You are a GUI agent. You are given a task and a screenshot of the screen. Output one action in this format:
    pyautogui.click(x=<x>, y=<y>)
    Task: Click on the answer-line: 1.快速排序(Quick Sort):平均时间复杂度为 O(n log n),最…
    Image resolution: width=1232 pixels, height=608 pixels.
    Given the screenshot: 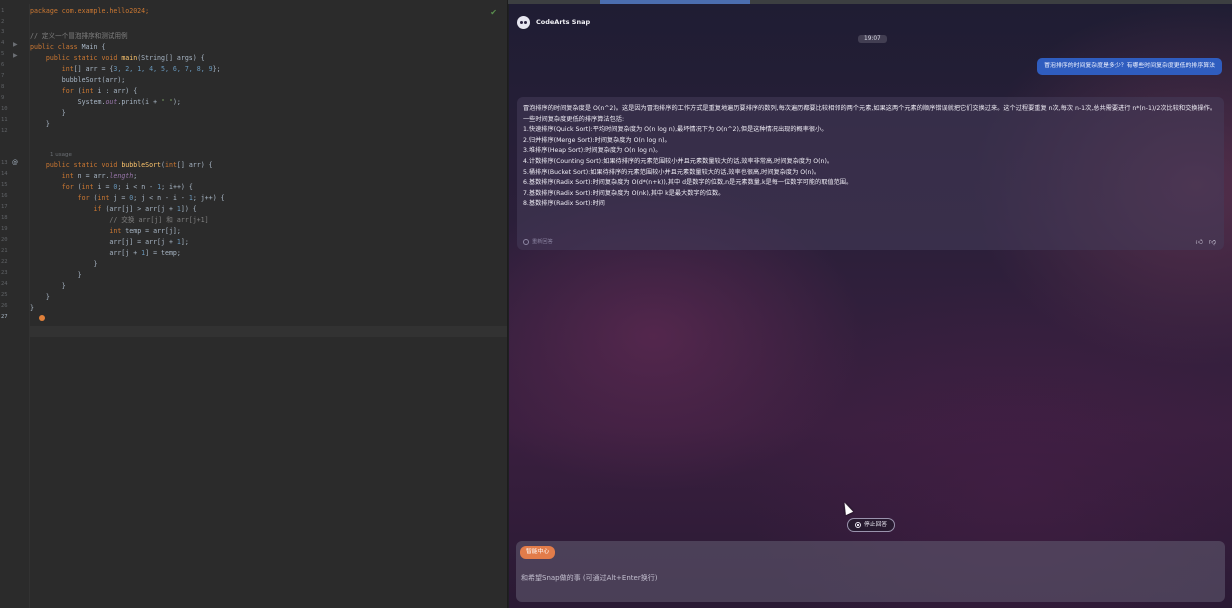 What is the action you would take?
    pyautogui.click(x=675, y=130)
    